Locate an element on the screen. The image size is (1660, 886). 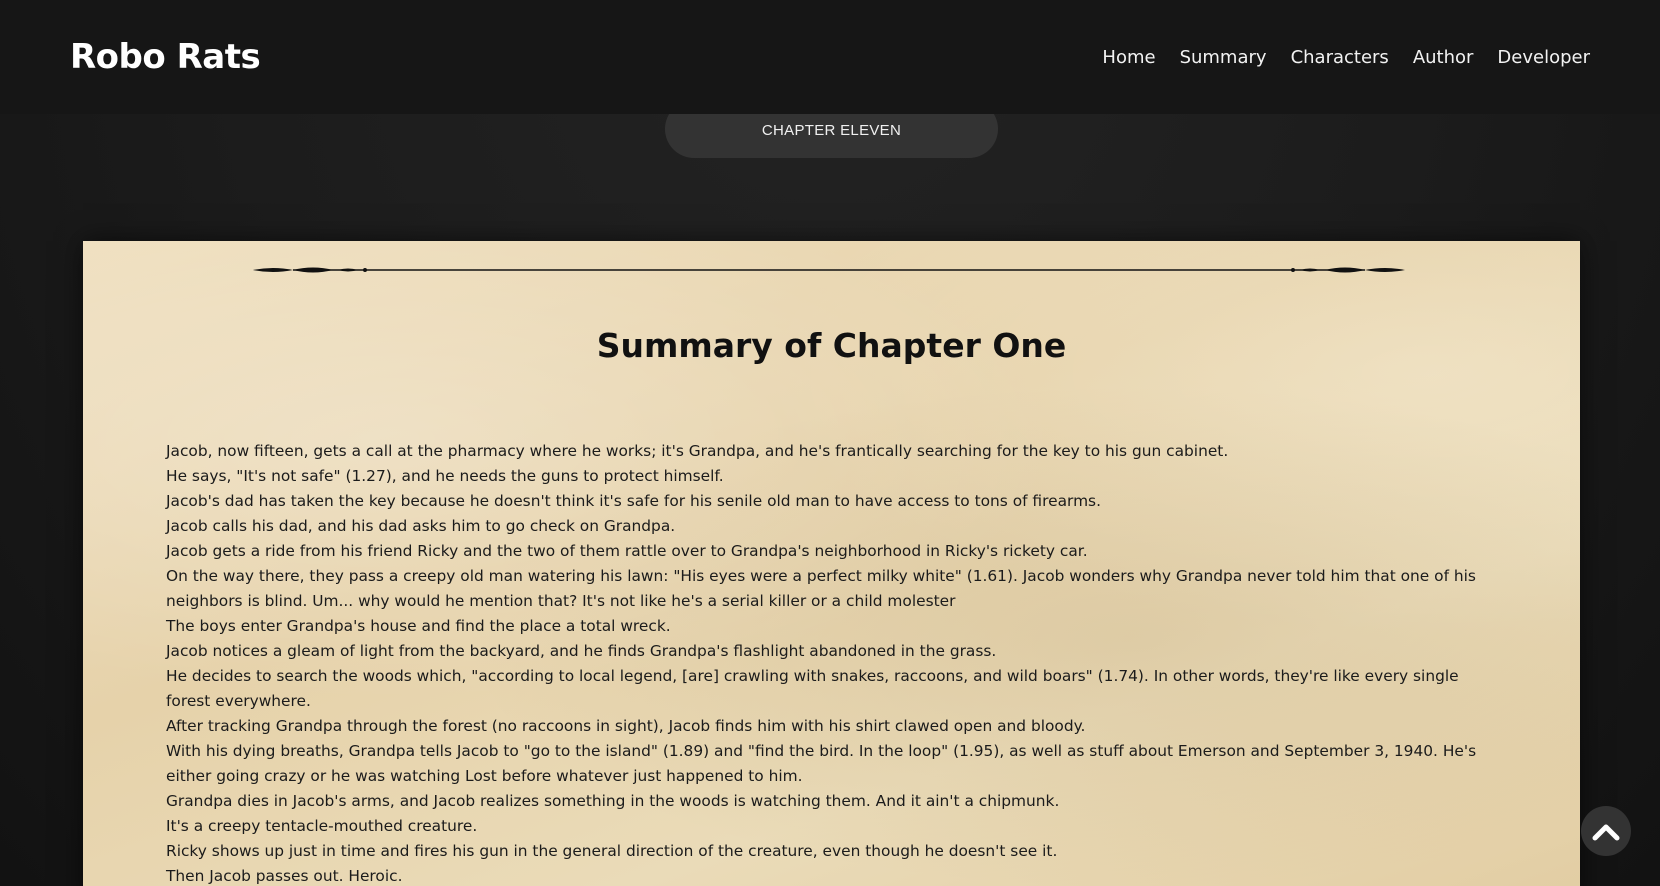
chevron-up-icon is located at coordinates (1606, 832).